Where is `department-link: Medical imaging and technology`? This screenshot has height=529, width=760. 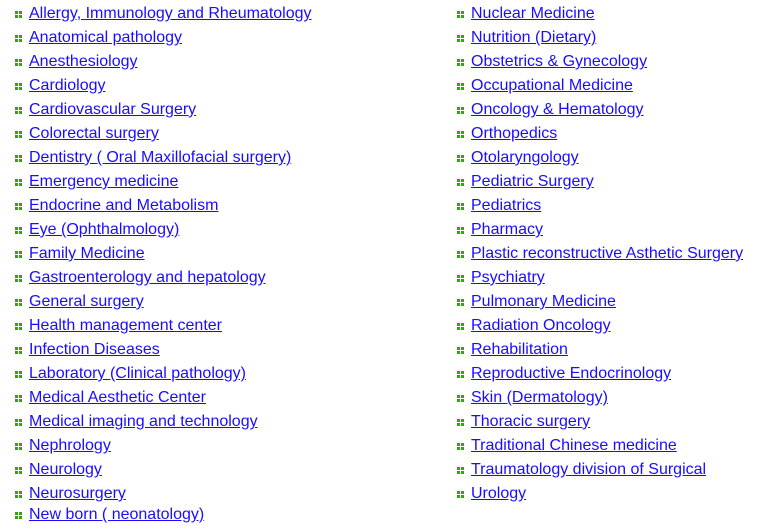
department-link: Medical imaging and technology is located at coordinates (143, 422).